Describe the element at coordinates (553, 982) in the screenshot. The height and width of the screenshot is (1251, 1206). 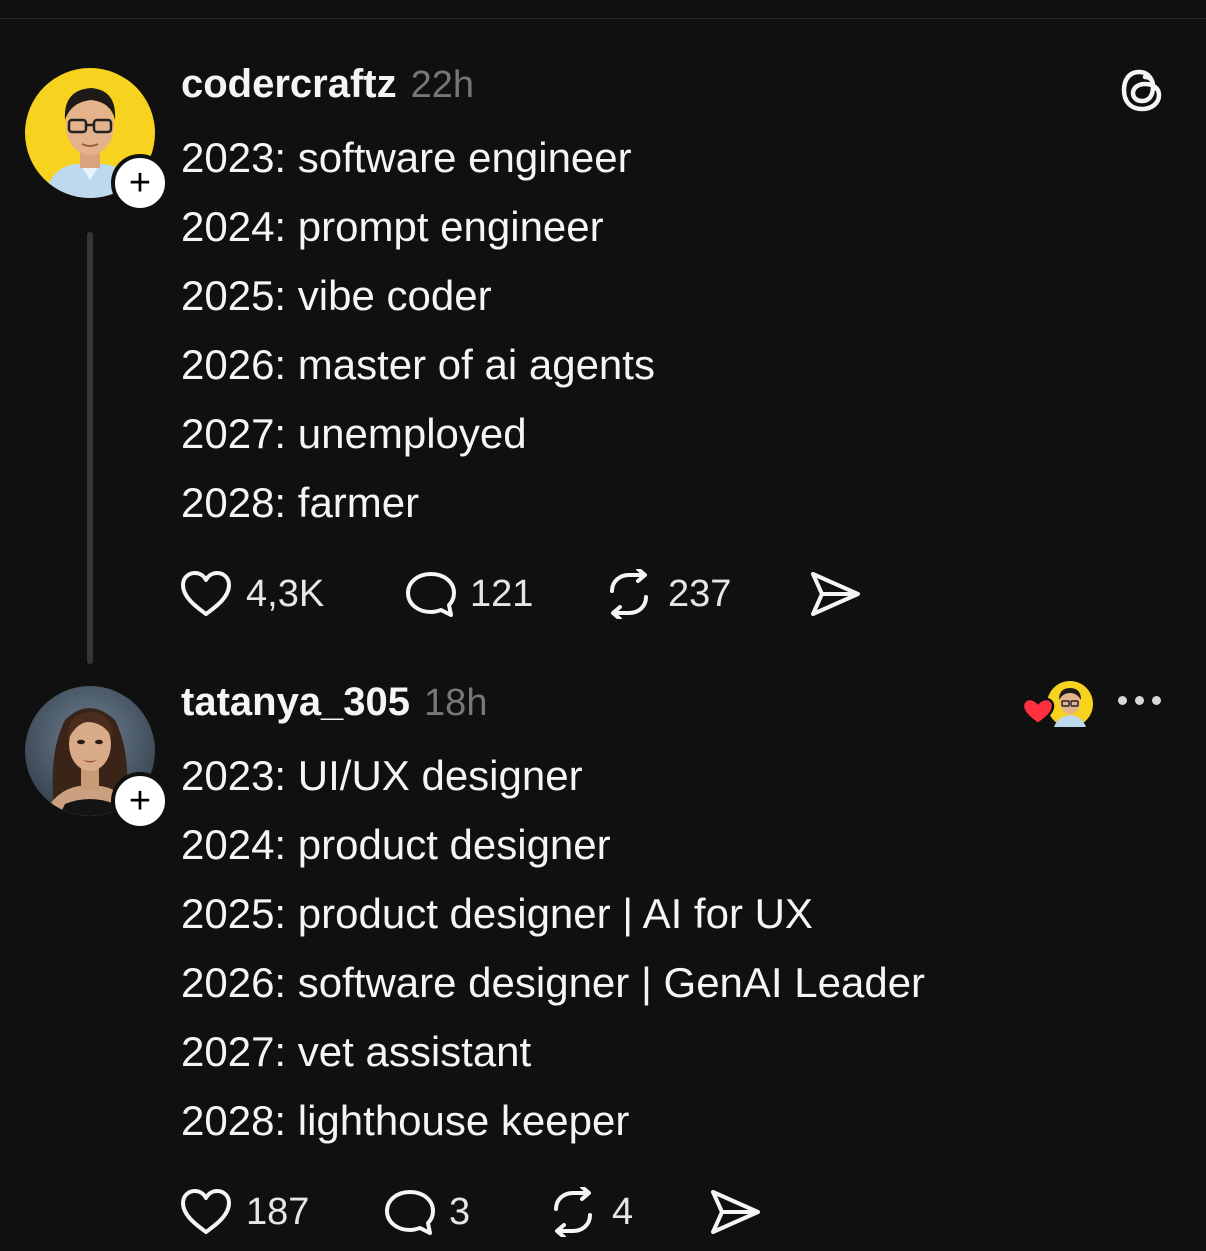
I see `post-text-line: 2026: software designer | GenAI Leader` at that location.